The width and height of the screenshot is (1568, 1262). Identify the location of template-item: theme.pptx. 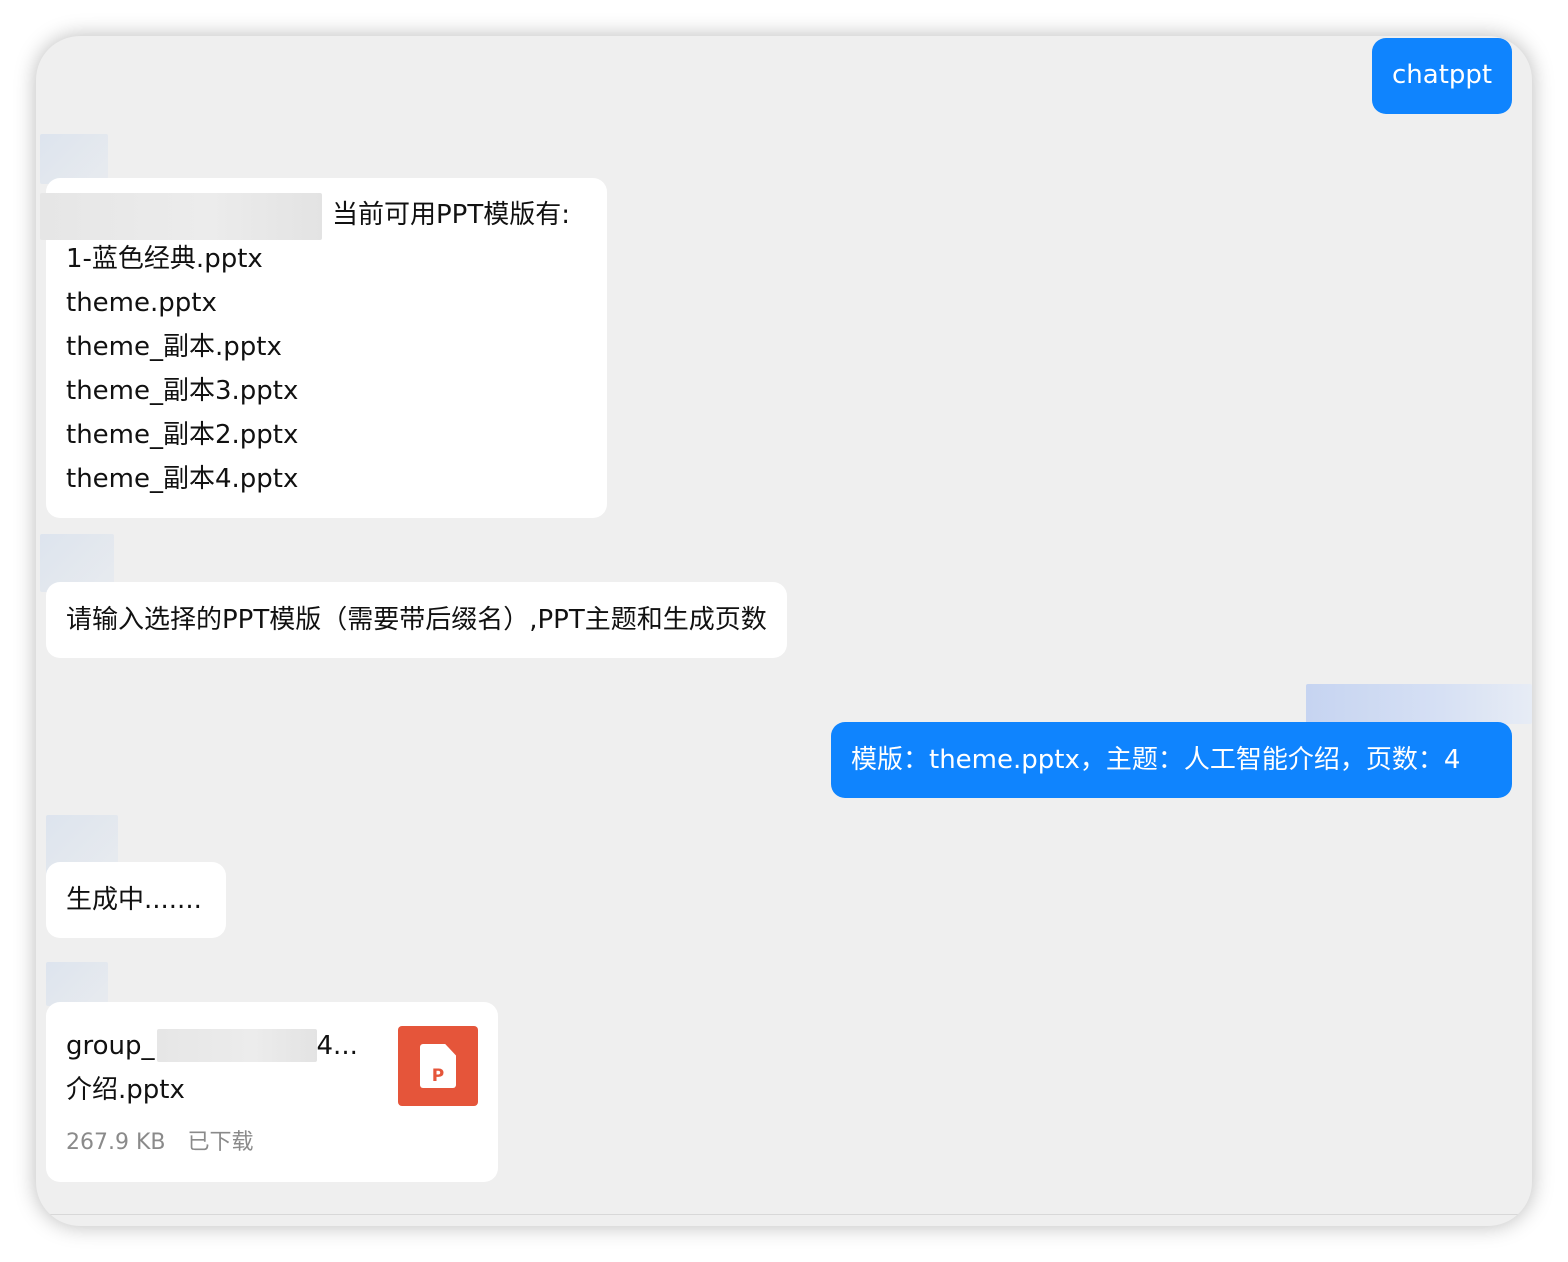
(141, 303).